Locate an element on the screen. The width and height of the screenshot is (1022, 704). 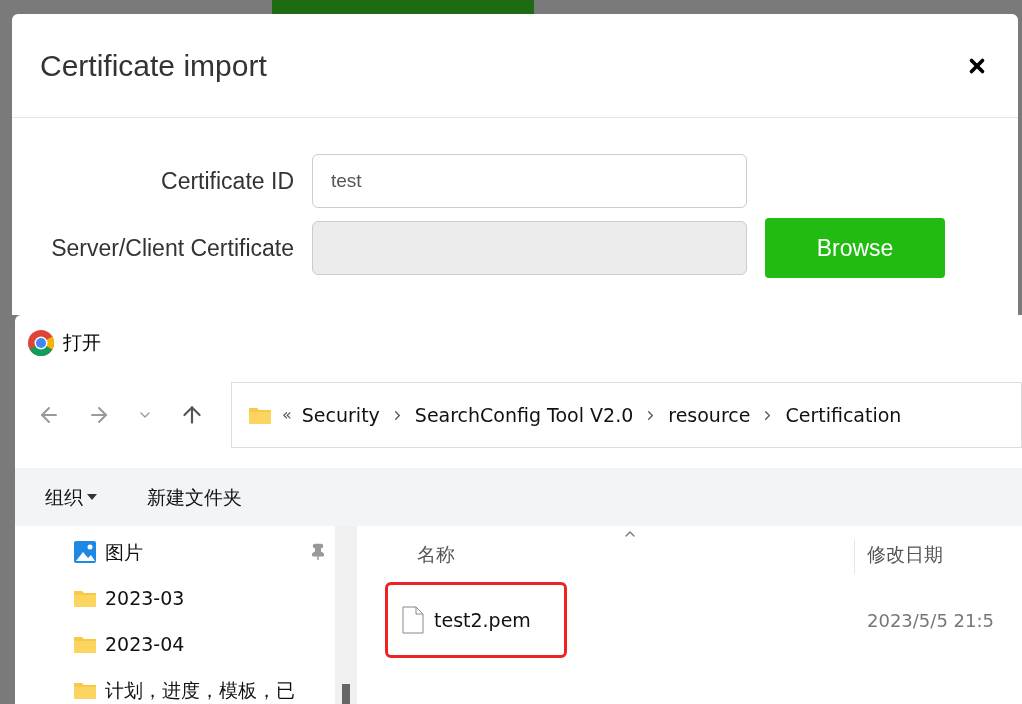
nav-item: 图片 is located at coordinates (200, 552).